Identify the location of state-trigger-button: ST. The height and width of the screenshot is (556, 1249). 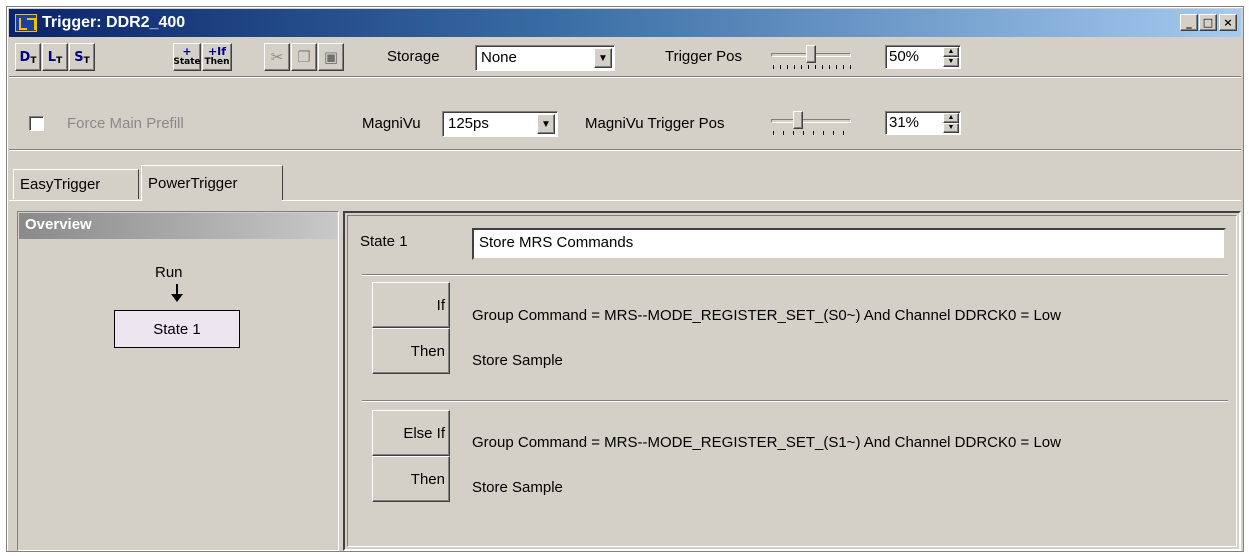
(82, 57).